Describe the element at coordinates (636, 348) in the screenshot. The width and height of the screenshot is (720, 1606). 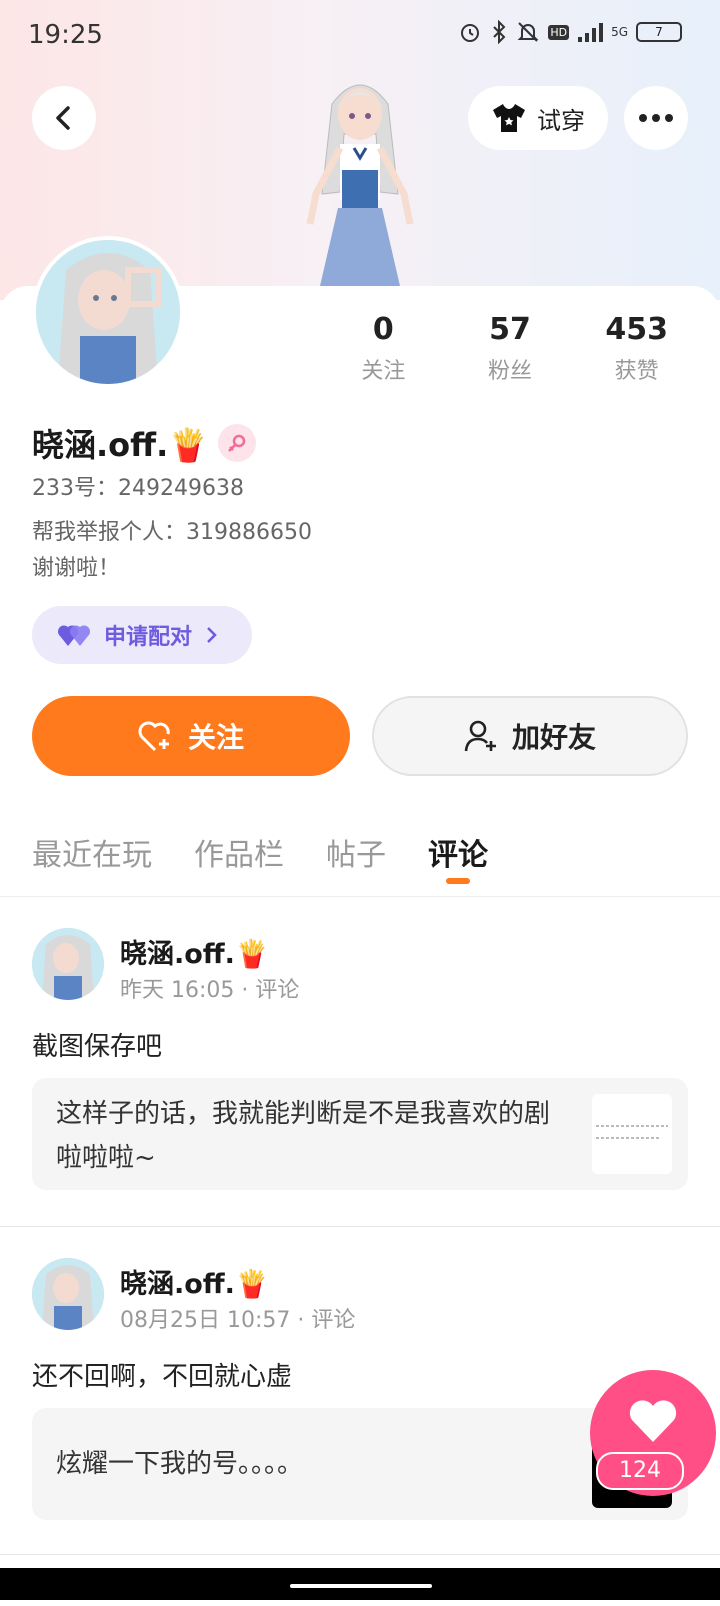
I see `stat-likes: 453 获赞` at that location.